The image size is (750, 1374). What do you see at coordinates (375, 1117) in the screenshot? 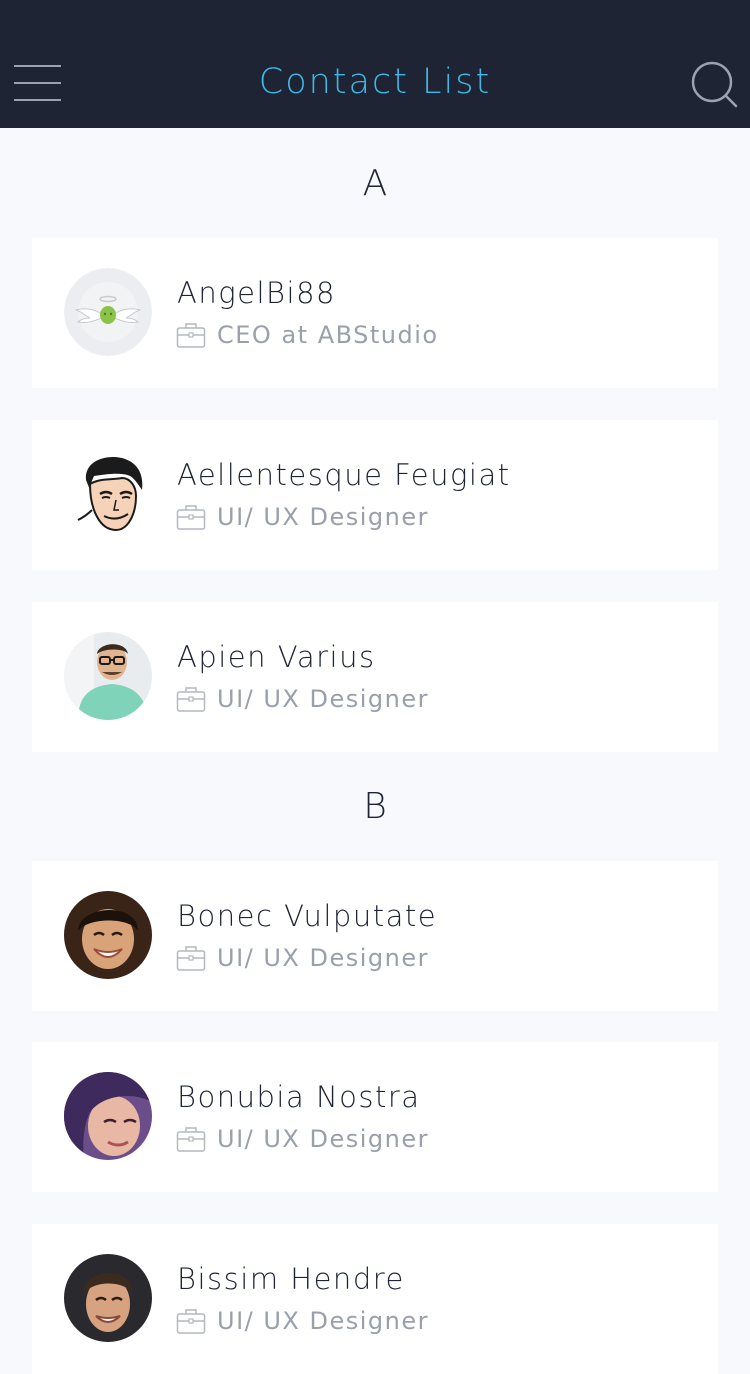
I see `contact-card: Bonubia Nostra UI/ UX Designer` at bounding box center [375, 1117].